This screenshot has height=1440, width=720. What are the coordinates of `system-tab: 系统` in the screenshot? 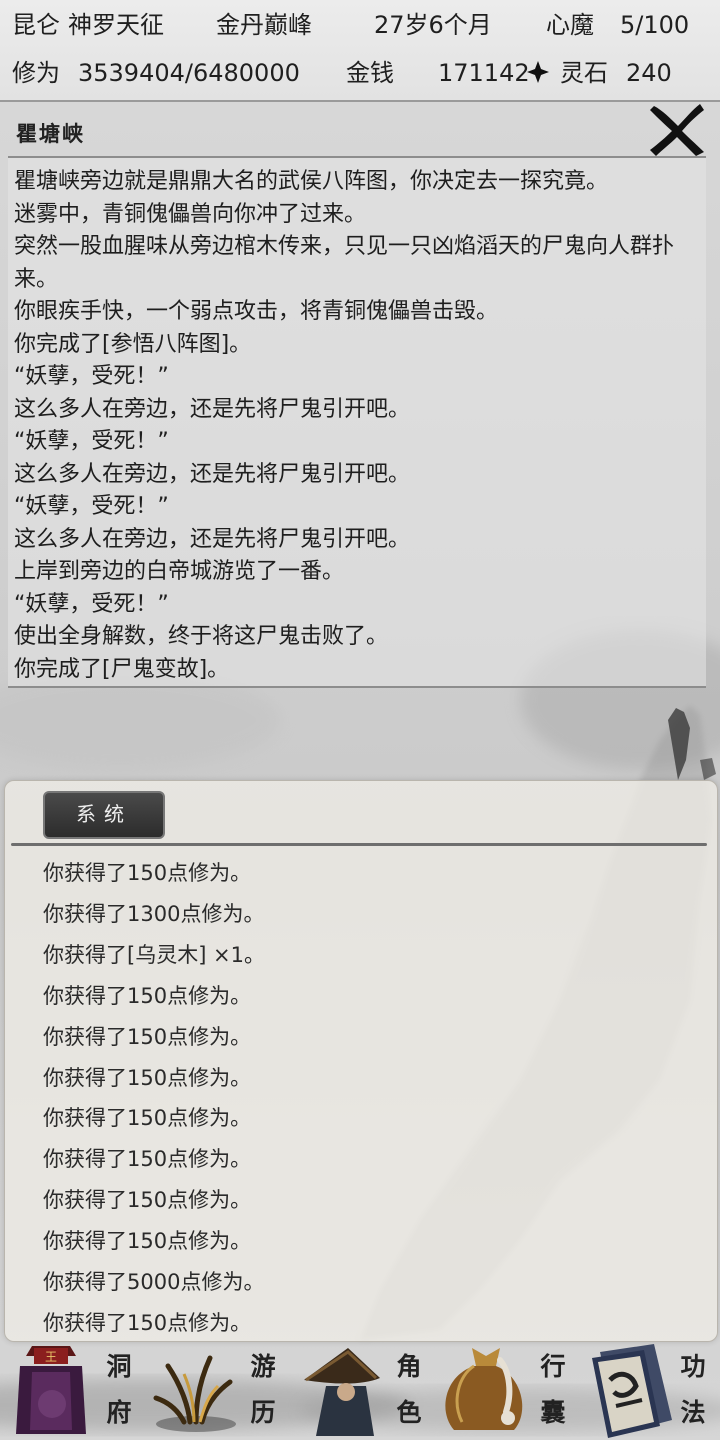 It's located at (104, 815).